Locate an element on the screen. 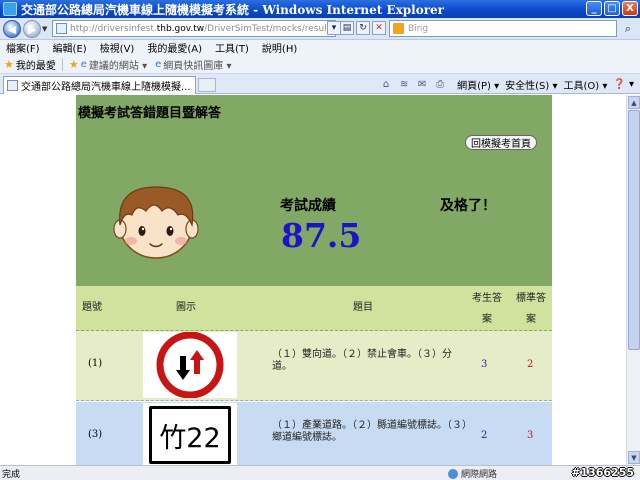 The height and width of the screenshot is (480, 640). menu-favorites: 我的最愛(A) is located at coordinates (174, 47).